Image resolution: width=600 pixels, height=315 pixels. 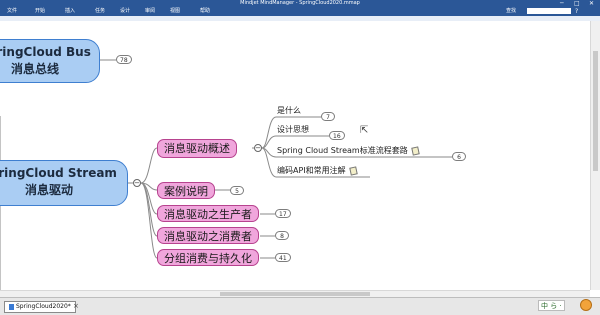 What do you see at coordinates (208, 257) in the screenshot?
I see `topic-group-persistence: 分组消费与持久化` at bounding box center [208, 257].